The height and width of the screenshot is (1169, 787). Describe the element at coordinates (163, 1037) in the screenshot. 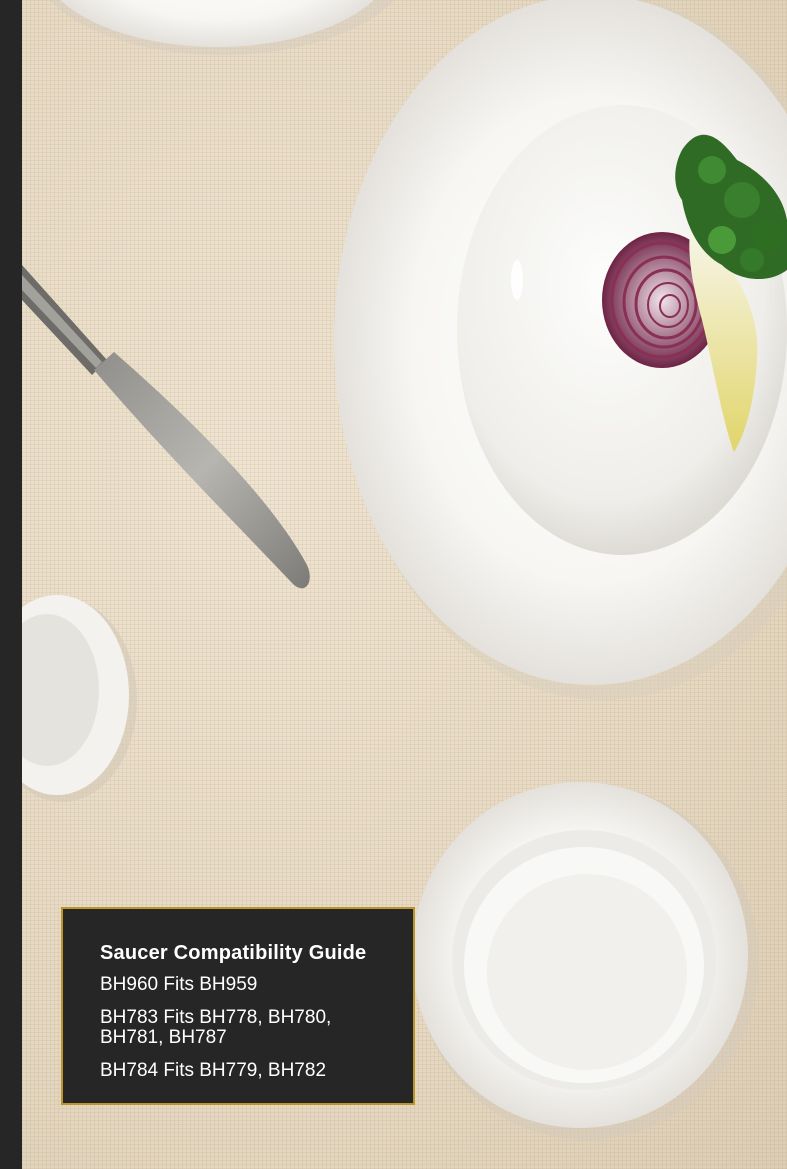

I see `guide-line-bh783-part2: BH781, BH787` at that location.